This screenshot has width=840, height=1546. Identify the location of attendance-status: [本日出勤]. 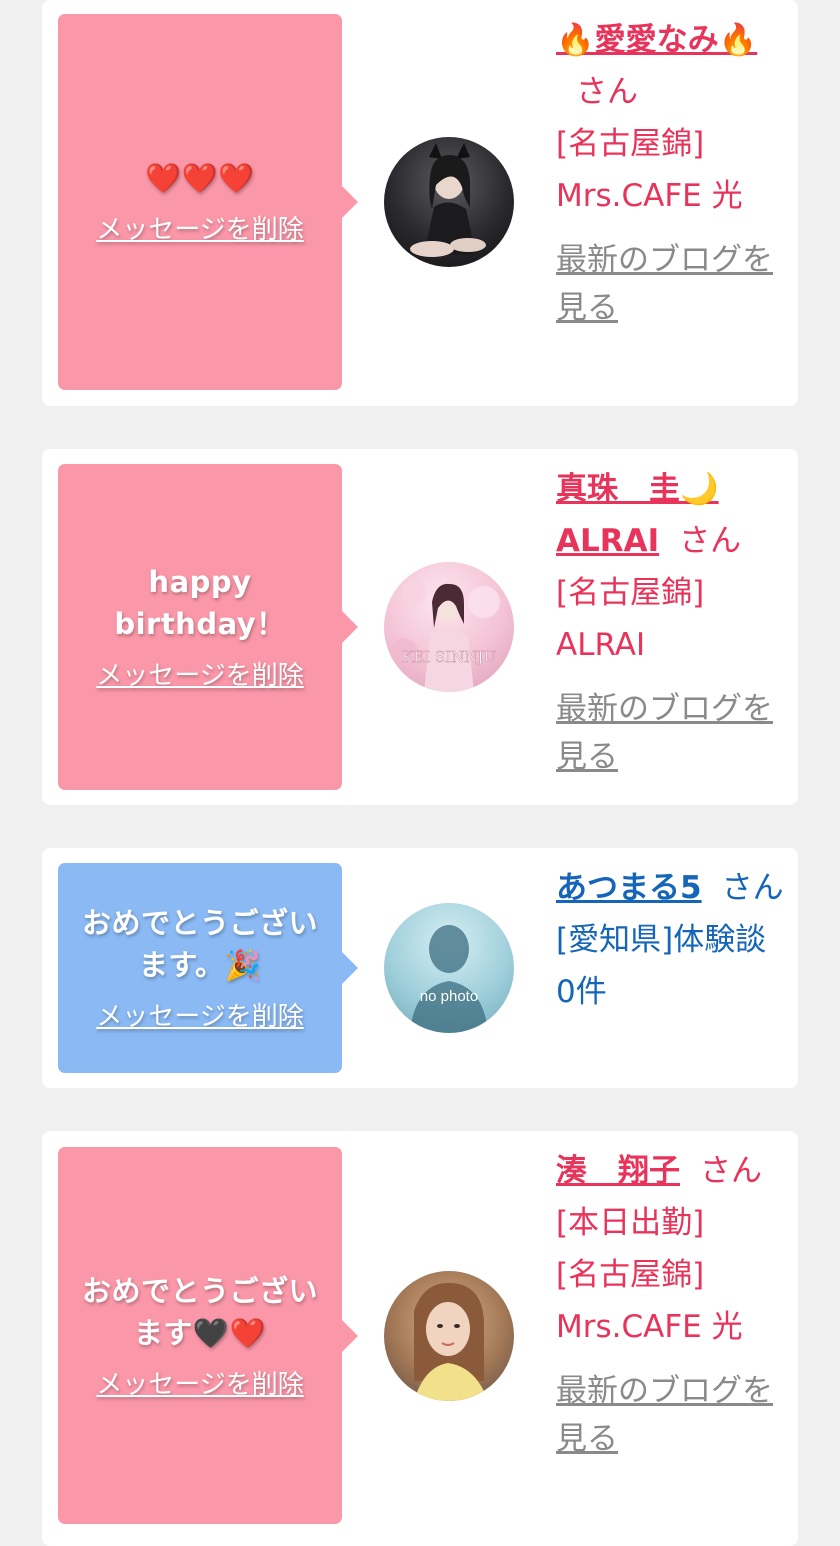
(630, 1223).